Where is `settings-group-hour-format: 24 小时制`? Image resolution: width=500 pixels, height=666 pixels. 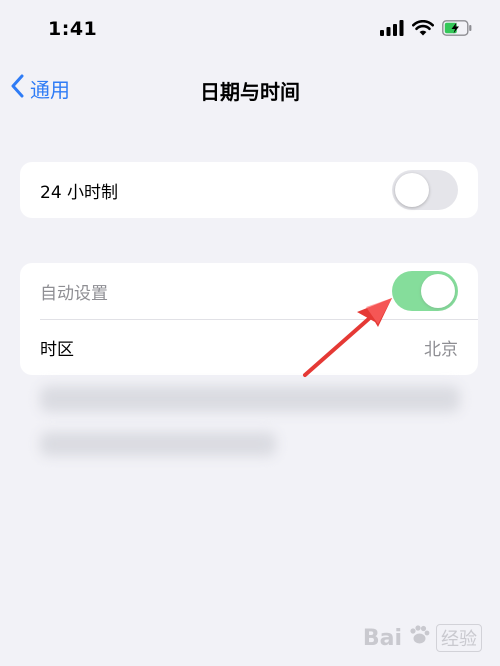
settings-group-hour-format: 24 小时制 is located at coordinates (249, 190).